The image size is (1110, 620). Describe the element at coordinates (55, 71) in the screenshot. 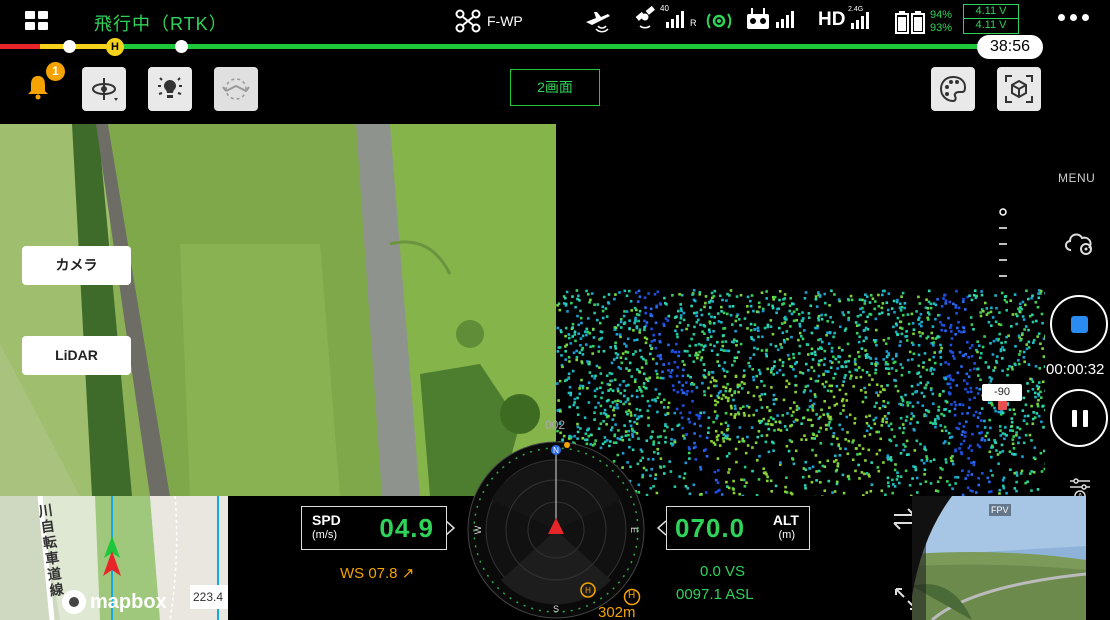

I see `notification-badge: 1` at that location.